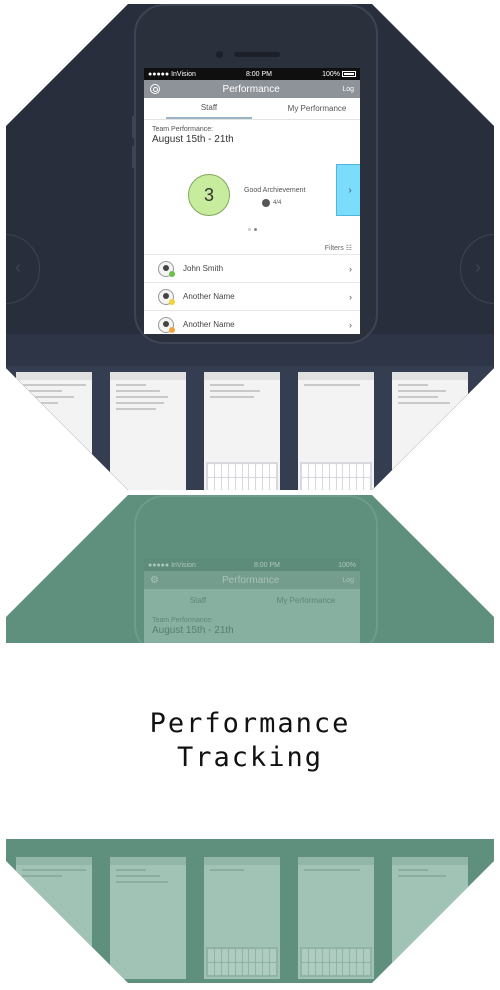  I want to click on sliders-icon: ☷, so click(348, 248).